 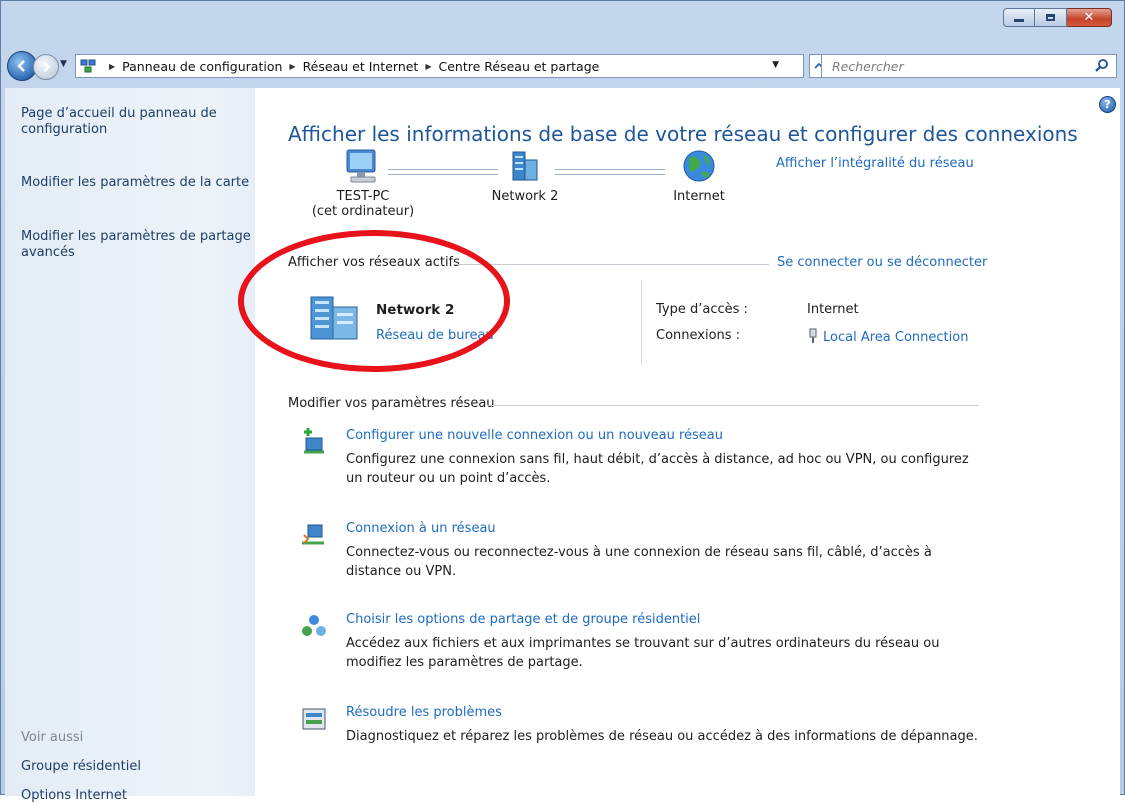 I want to click on map-computer-name: TEST-PC, so click(x=363, y=196).